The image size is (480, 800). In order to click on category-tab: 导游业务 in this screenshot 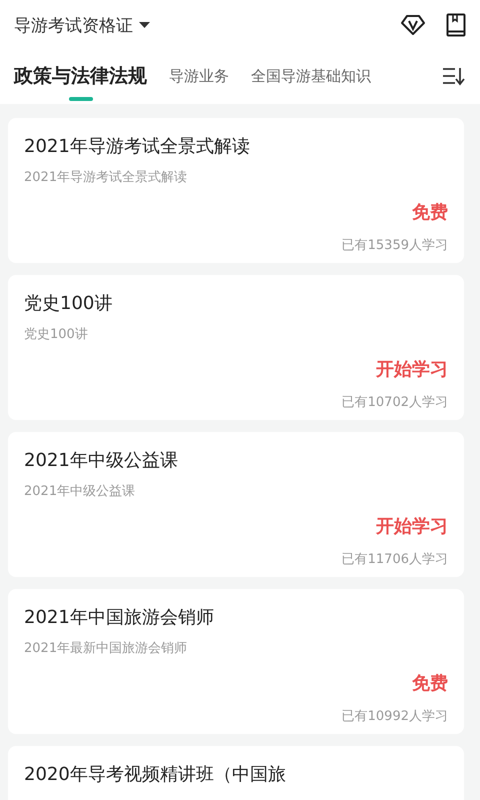, I will do `click(199, 76)`.